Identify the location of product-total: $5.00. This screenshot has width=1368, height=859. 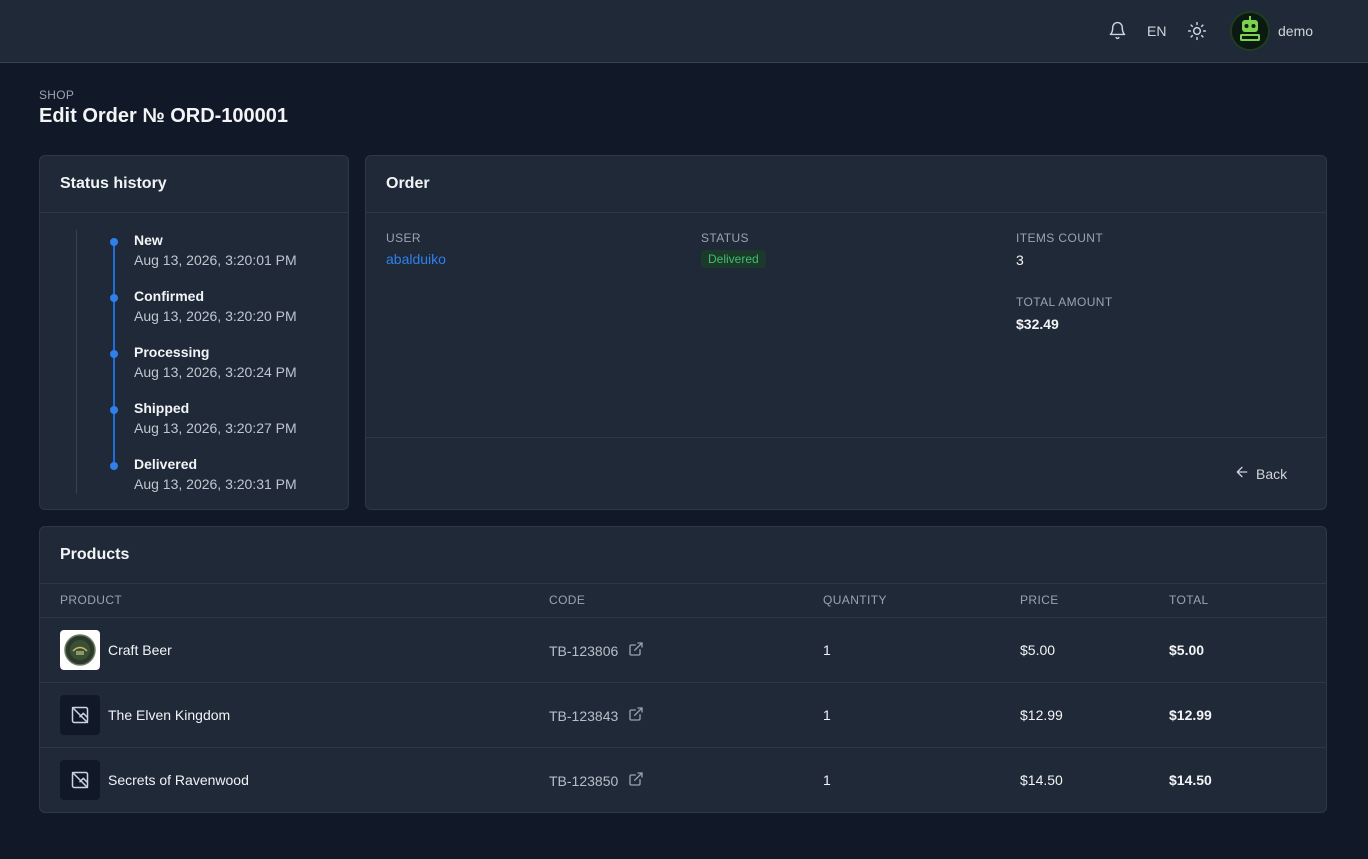
(1187, 650).